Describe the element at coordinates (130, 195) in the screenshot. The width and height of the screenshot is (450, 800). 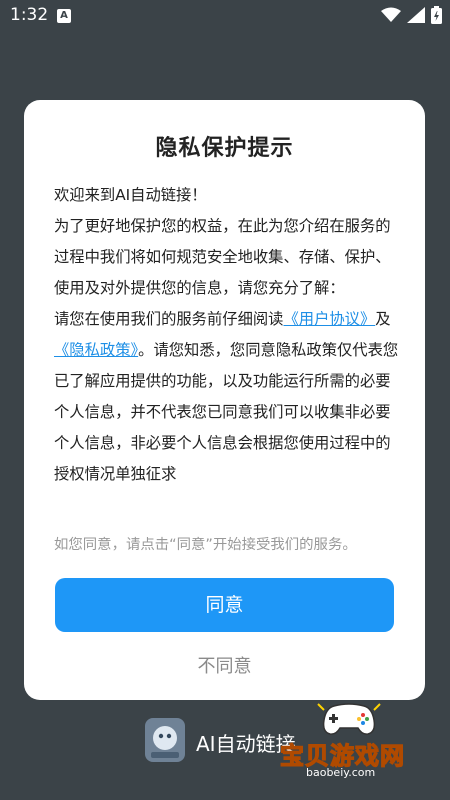
I see `welcome-text: 欢迎来到AI自动链接！` at that location.